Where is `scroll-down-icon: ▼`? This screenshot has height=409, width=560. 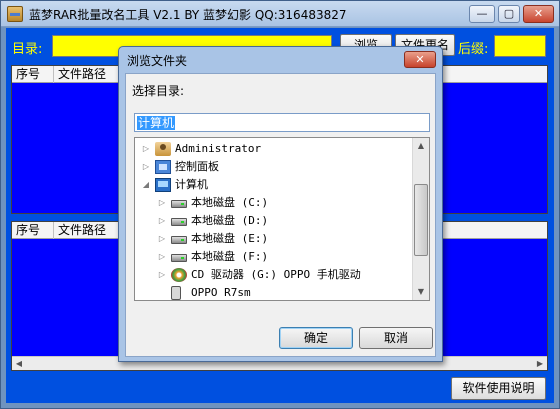
scroll-down-icon: ▼ is located at coordinates (421, 292).